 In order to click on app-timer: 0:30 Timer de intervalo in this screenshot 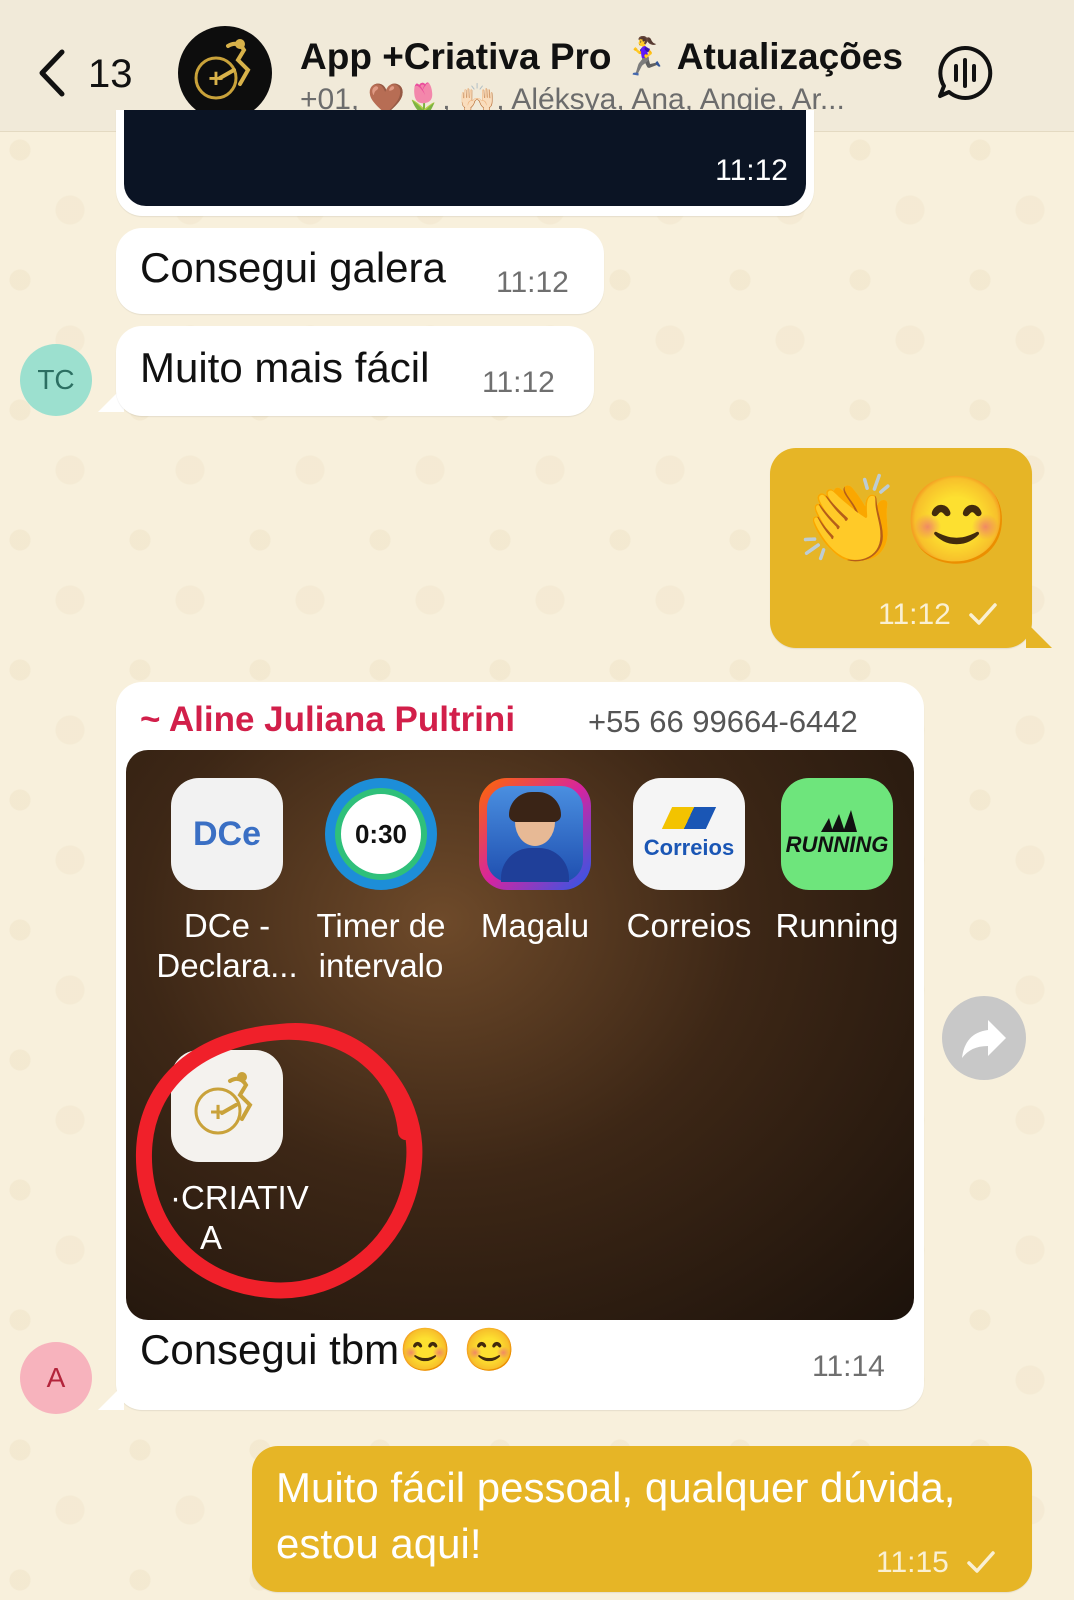, I will do `click(381, 882)`.